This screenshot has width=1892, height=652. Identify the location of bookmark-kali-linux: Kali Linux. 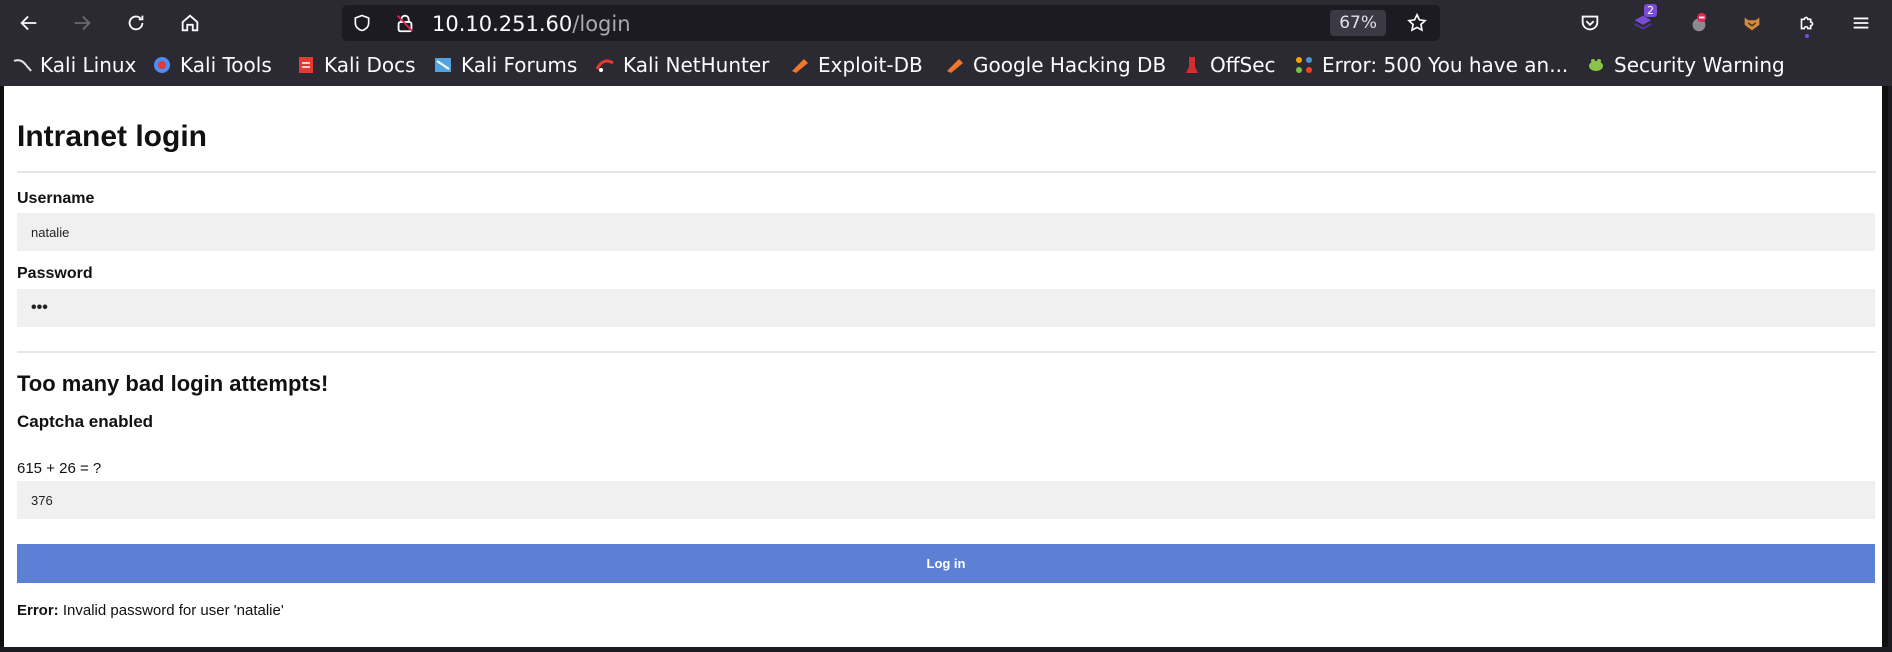
(74, 65).